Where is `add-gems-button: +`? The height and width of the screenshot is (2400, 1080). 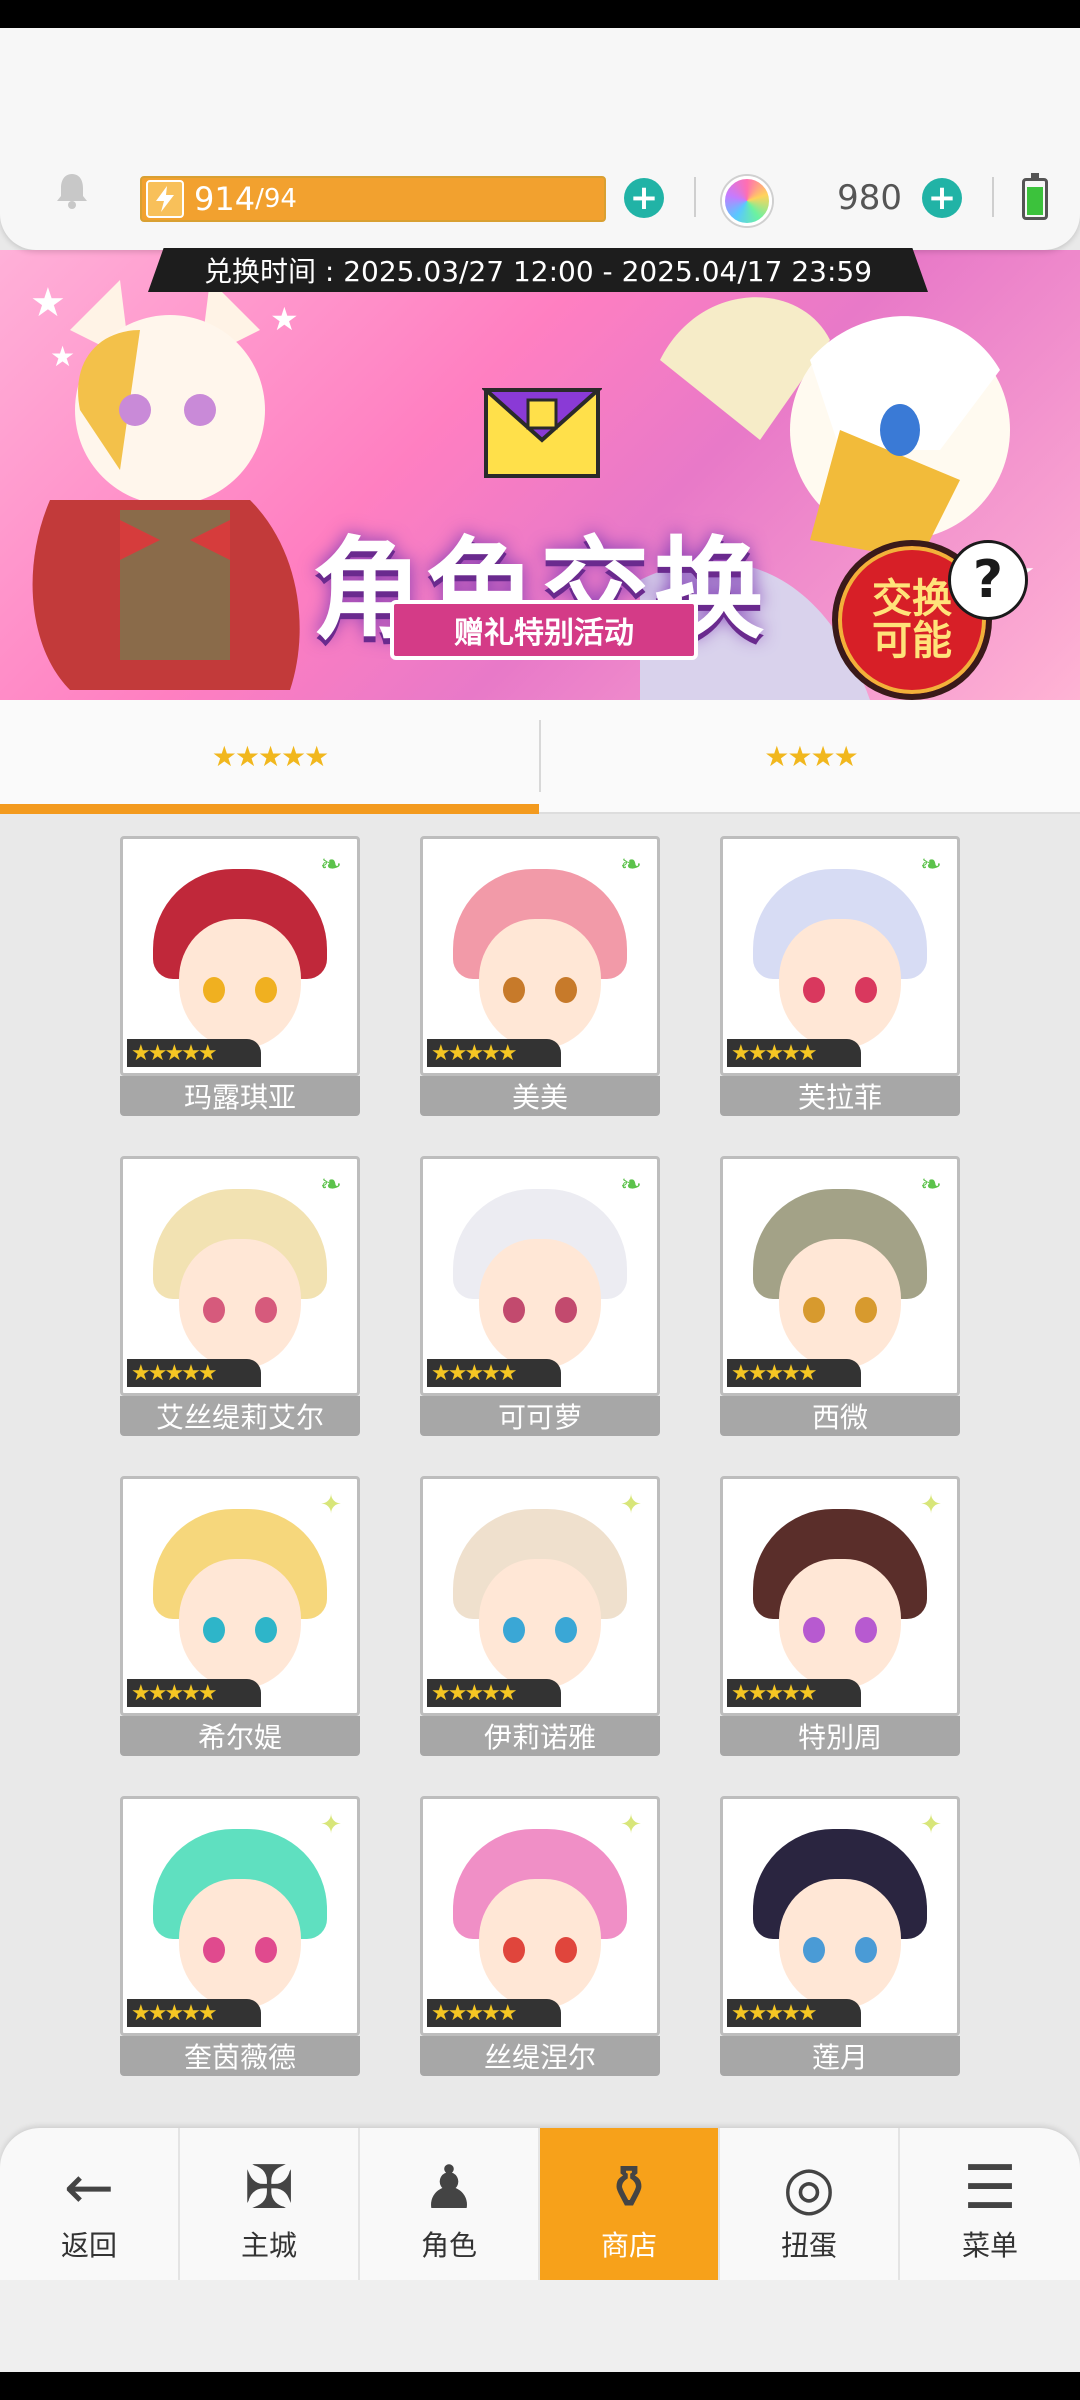
add-gems-button: + is located at coordinates (942, 198).